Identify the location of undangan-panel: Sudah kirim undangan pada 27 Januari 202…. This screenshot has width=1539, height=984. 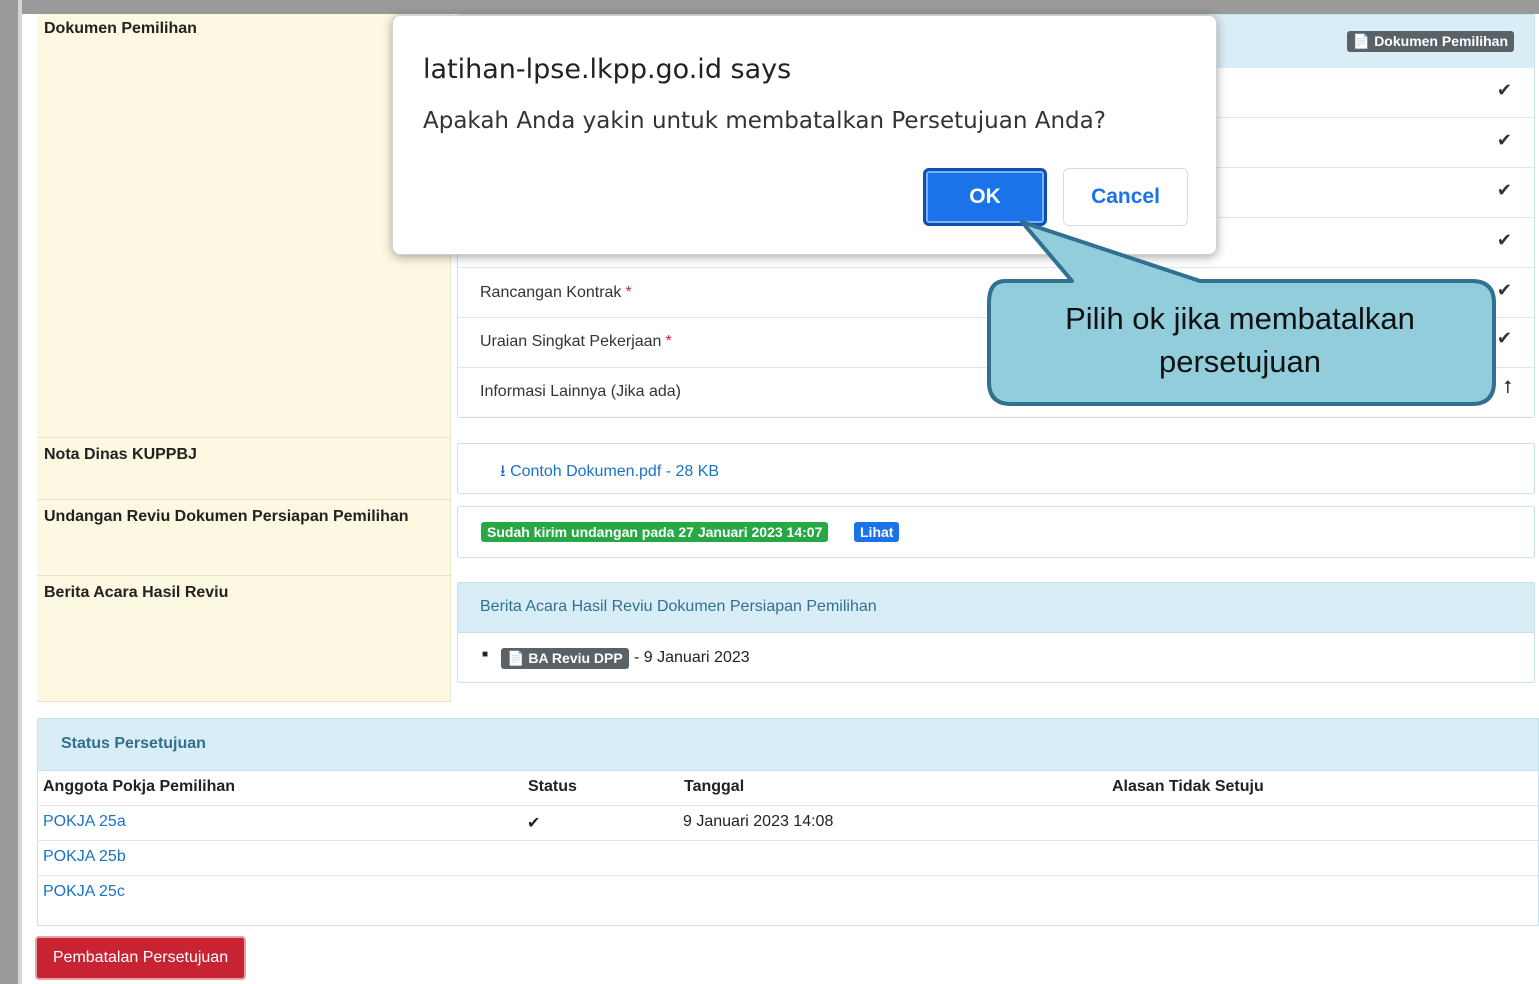
(996, 532).